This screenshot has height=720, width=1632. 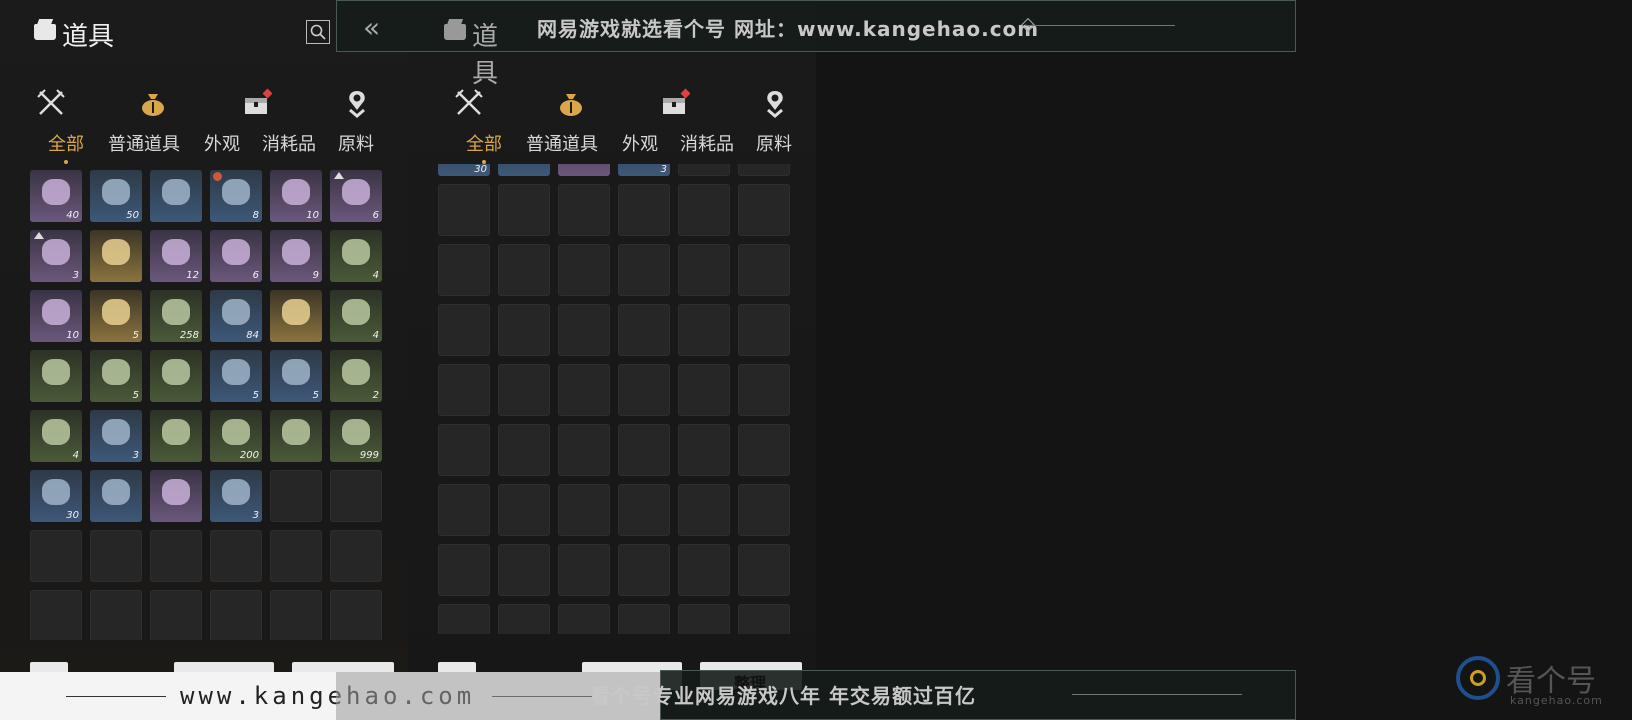 What do you see at coordinates (176, 256) in the screenshot?
I see `inventory-slot: 12` at bounding box center [176, 256].